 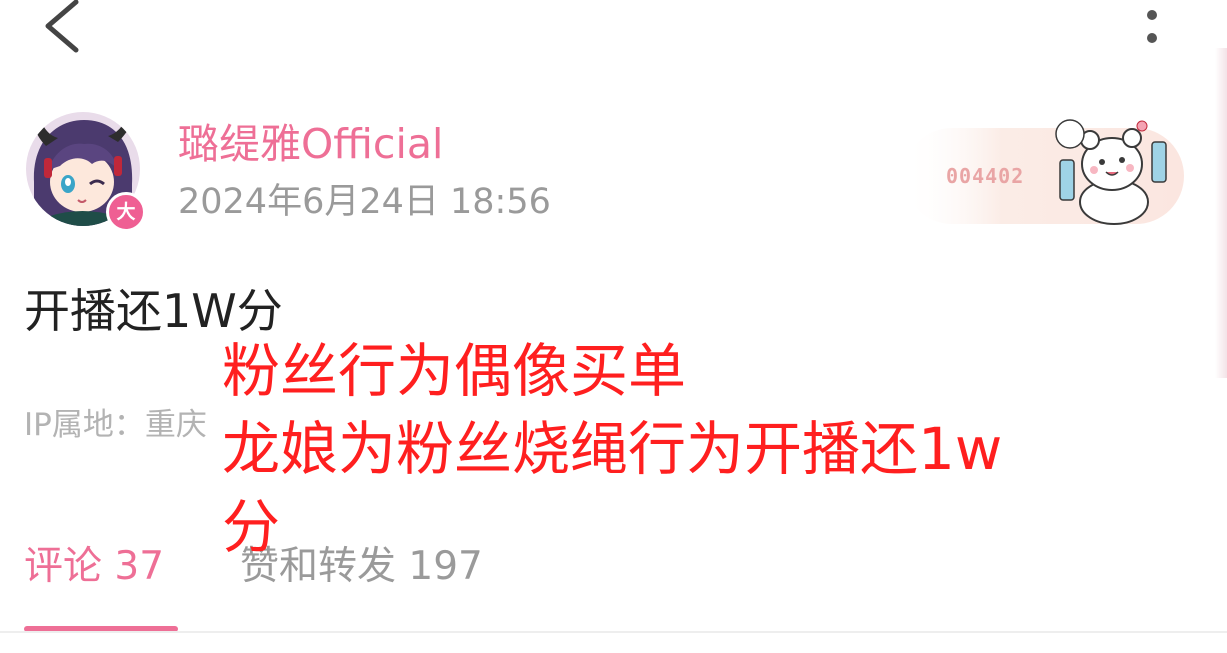 I want to click on back-button, so click(x=66, y=28).